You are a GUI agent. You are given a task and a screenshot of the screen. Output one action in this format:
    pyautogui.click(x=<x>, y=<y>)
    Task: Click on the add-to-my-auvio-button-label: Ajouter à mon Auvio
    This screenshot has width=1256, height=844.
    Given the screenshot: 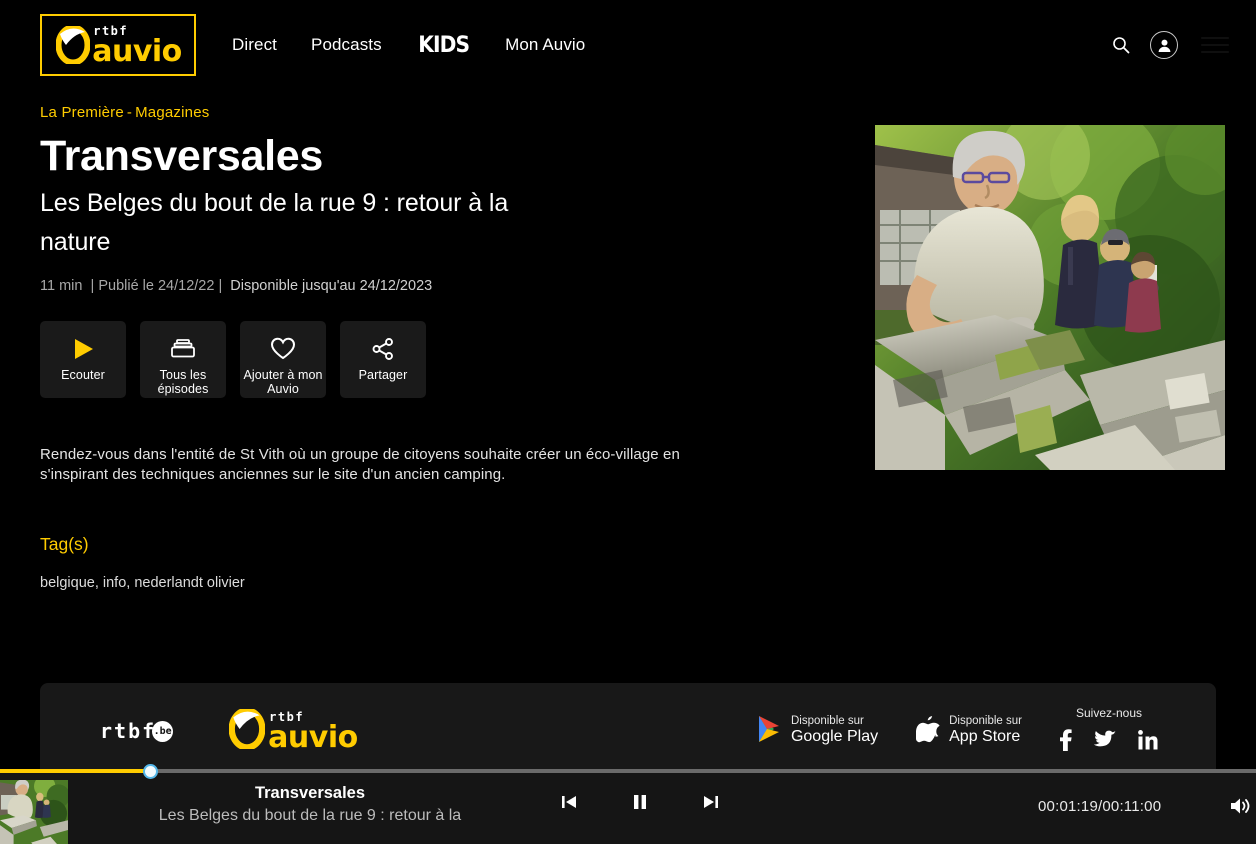 What is the action you would take?
    pyautogui.click(x=283, y=382)
    